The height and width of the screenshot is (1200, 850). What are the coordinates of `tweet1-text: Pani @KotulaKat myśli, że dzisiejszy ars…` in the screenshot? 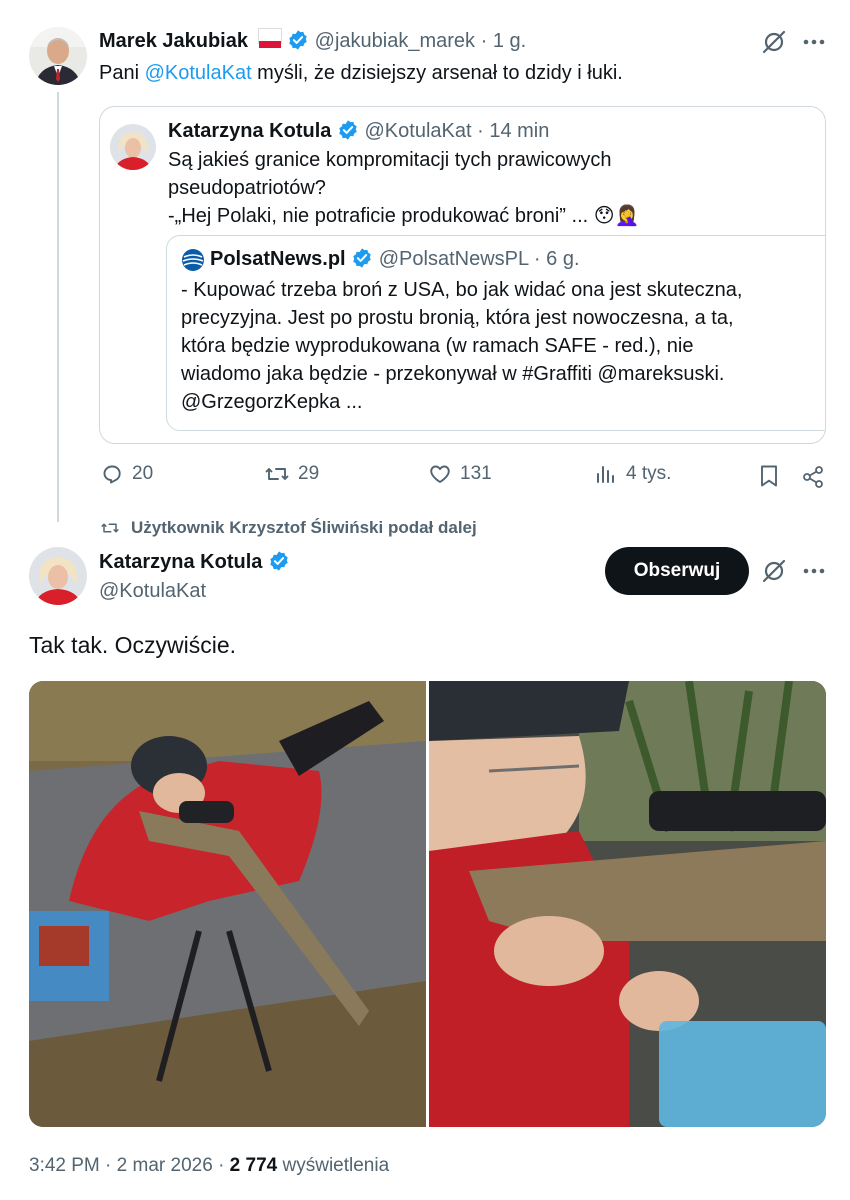 It's located at (361, 73).